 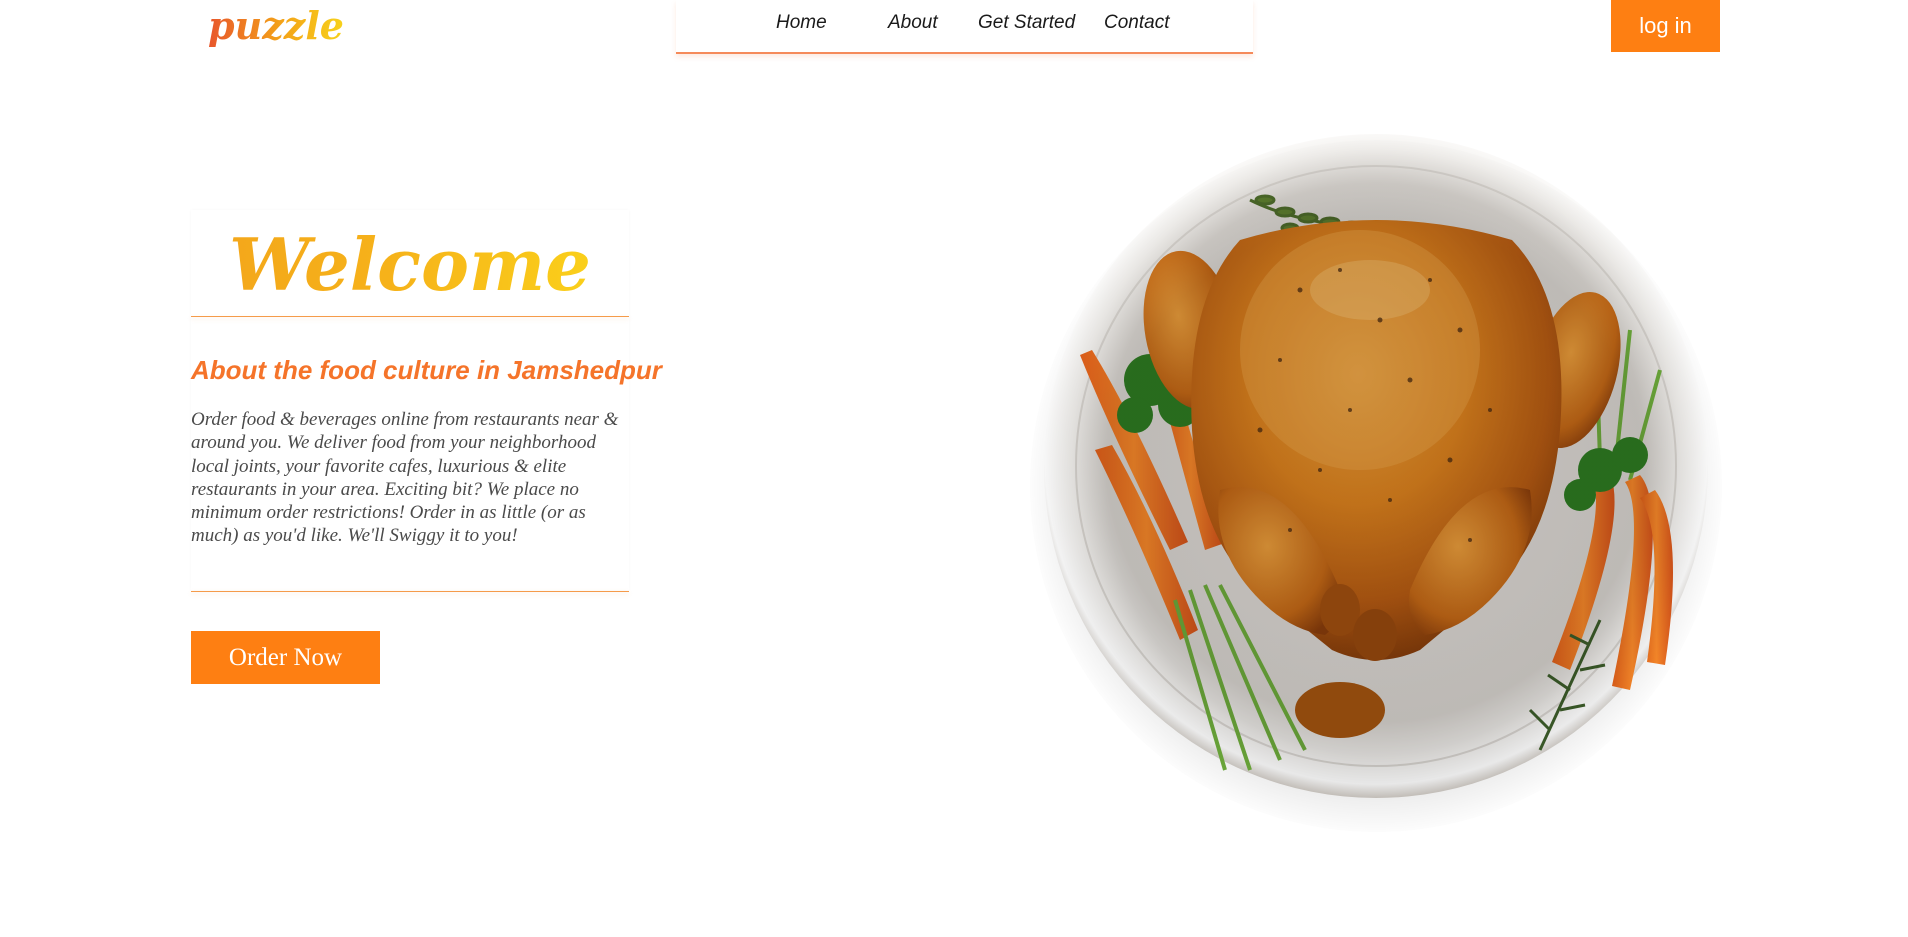 I want to click on nav-contact-link: Contact, so click(x=1136, y=23).